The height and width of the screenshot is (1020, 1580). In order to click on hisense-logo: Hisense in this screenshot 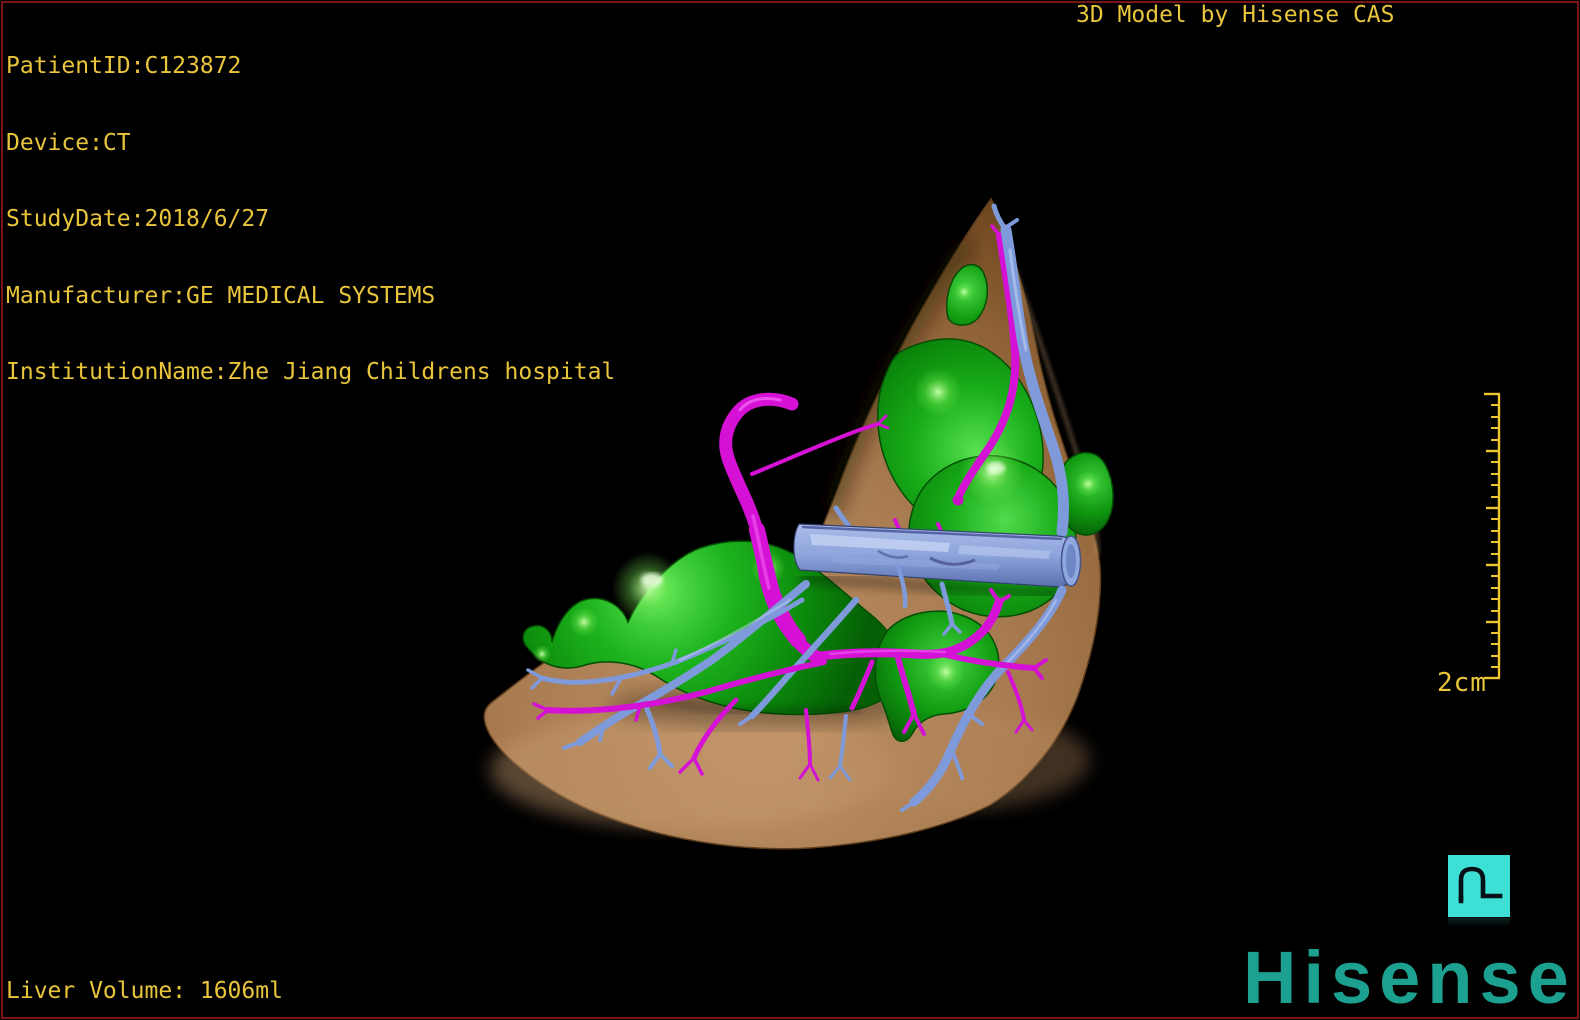, I will do `click(1409, 978)`.